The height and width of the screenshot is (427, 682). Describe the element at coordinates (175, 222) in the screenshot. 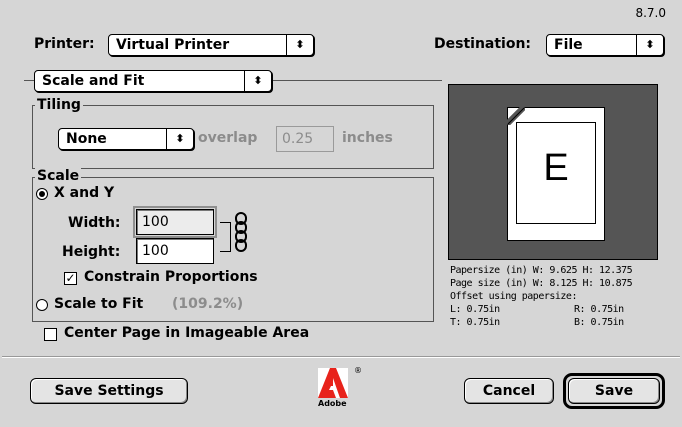

I see `width-field: 100` at that location.